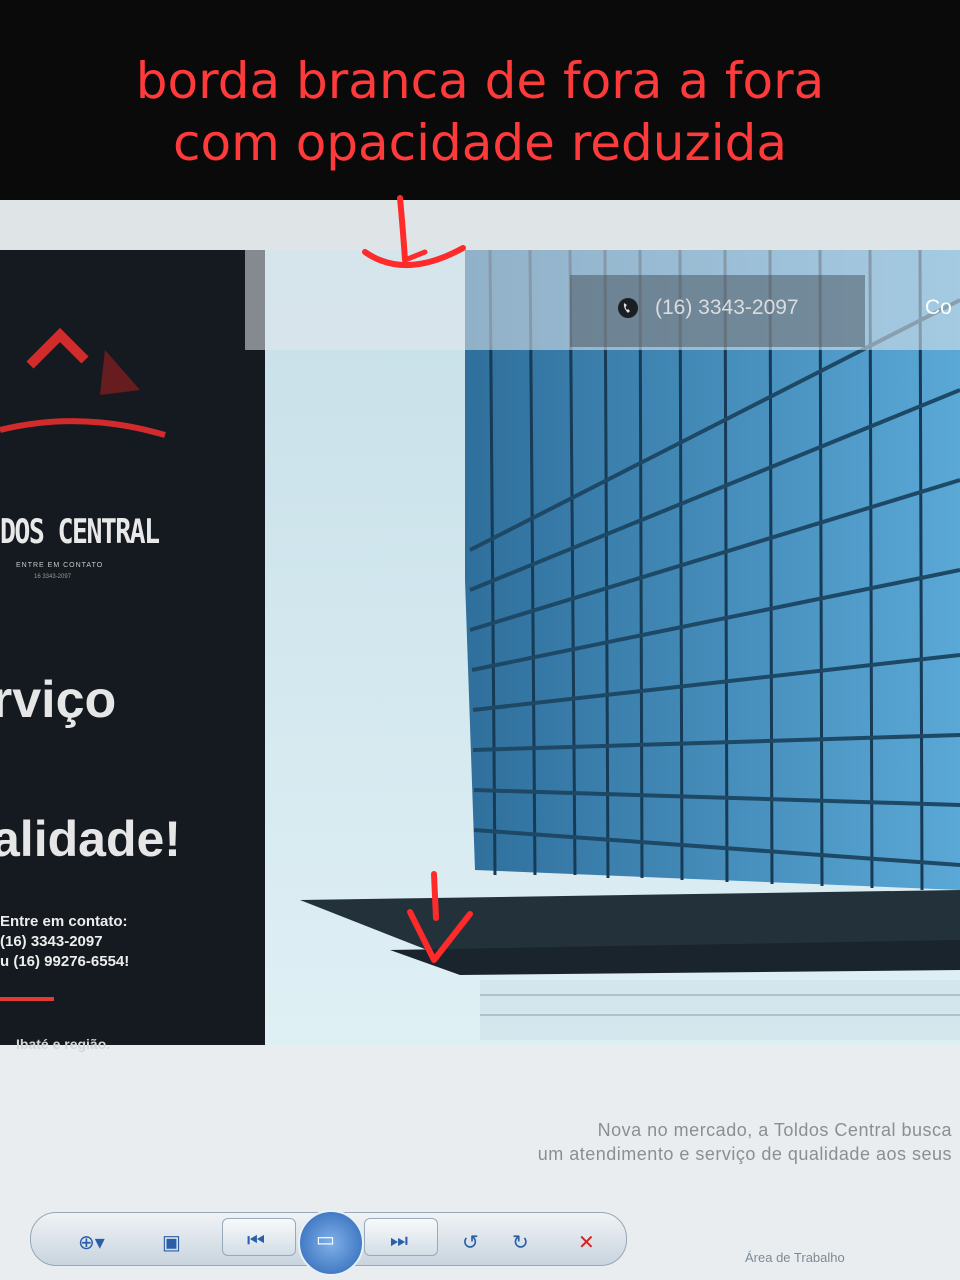 The image size is (960, 1280). What do you see at coordinates (65, 961) in the screenshot?
I see `contact-phone-2: u (16) 99276-6554!` at bounding box center [65, 961].